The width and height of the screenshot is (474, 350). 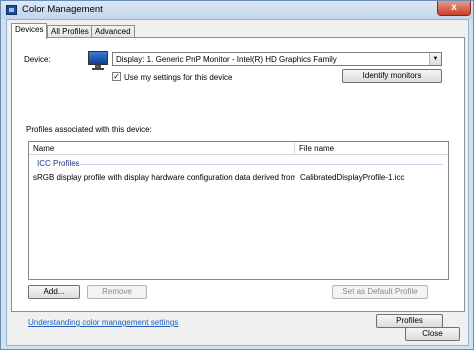 I want to click on set-default-profile-button: Set as Default Profile, so click(x=380, y=292).